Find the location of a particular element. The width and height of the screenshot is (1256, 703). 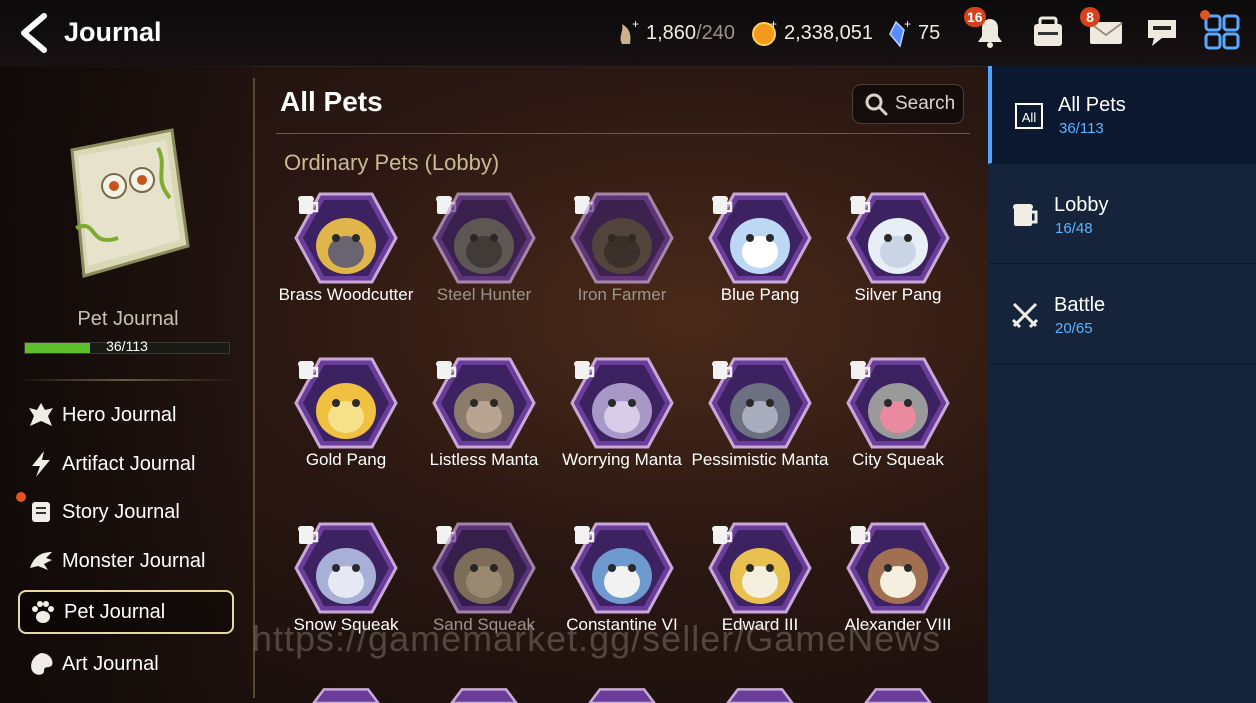

all-icon-text: All is located at coordinates (1029, 117).